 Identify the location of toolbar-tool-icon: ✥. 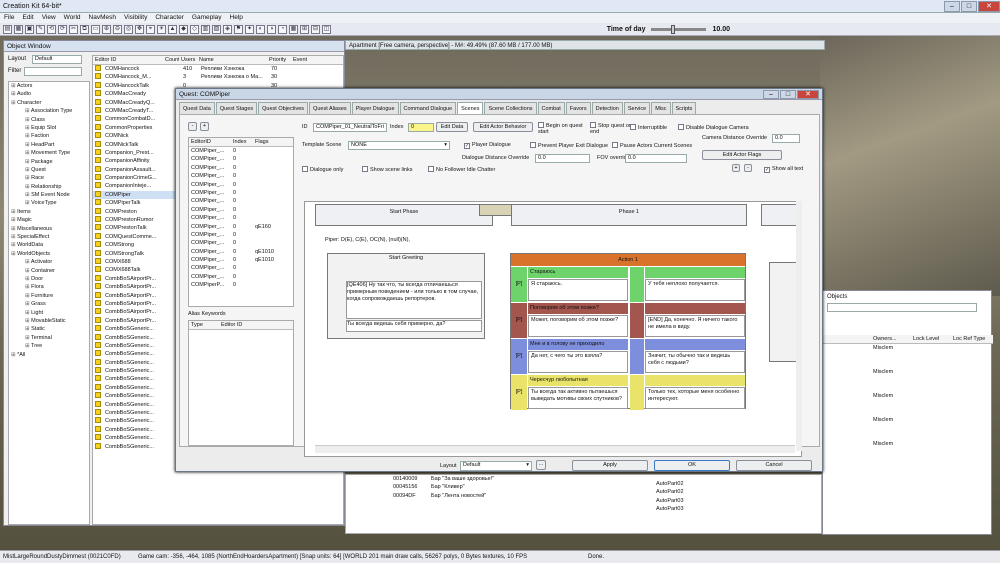
(139, 29).